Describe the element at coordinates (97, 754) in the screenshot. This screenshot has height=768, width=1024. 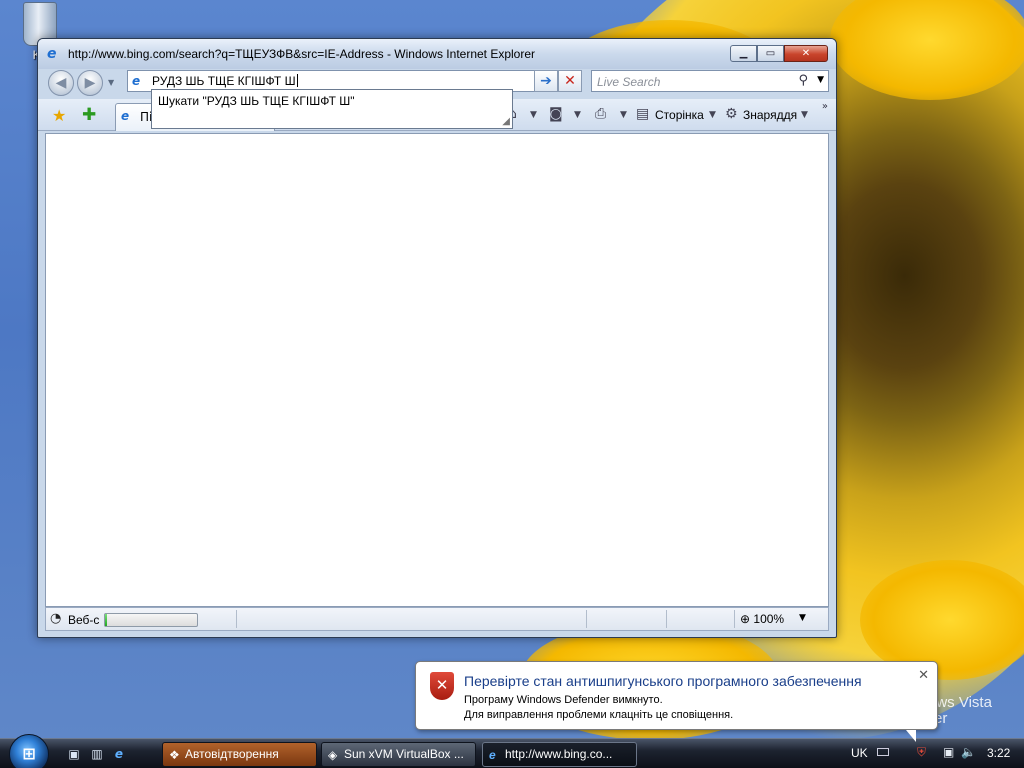
I see `switch-windows-icon: ▥` at that location.